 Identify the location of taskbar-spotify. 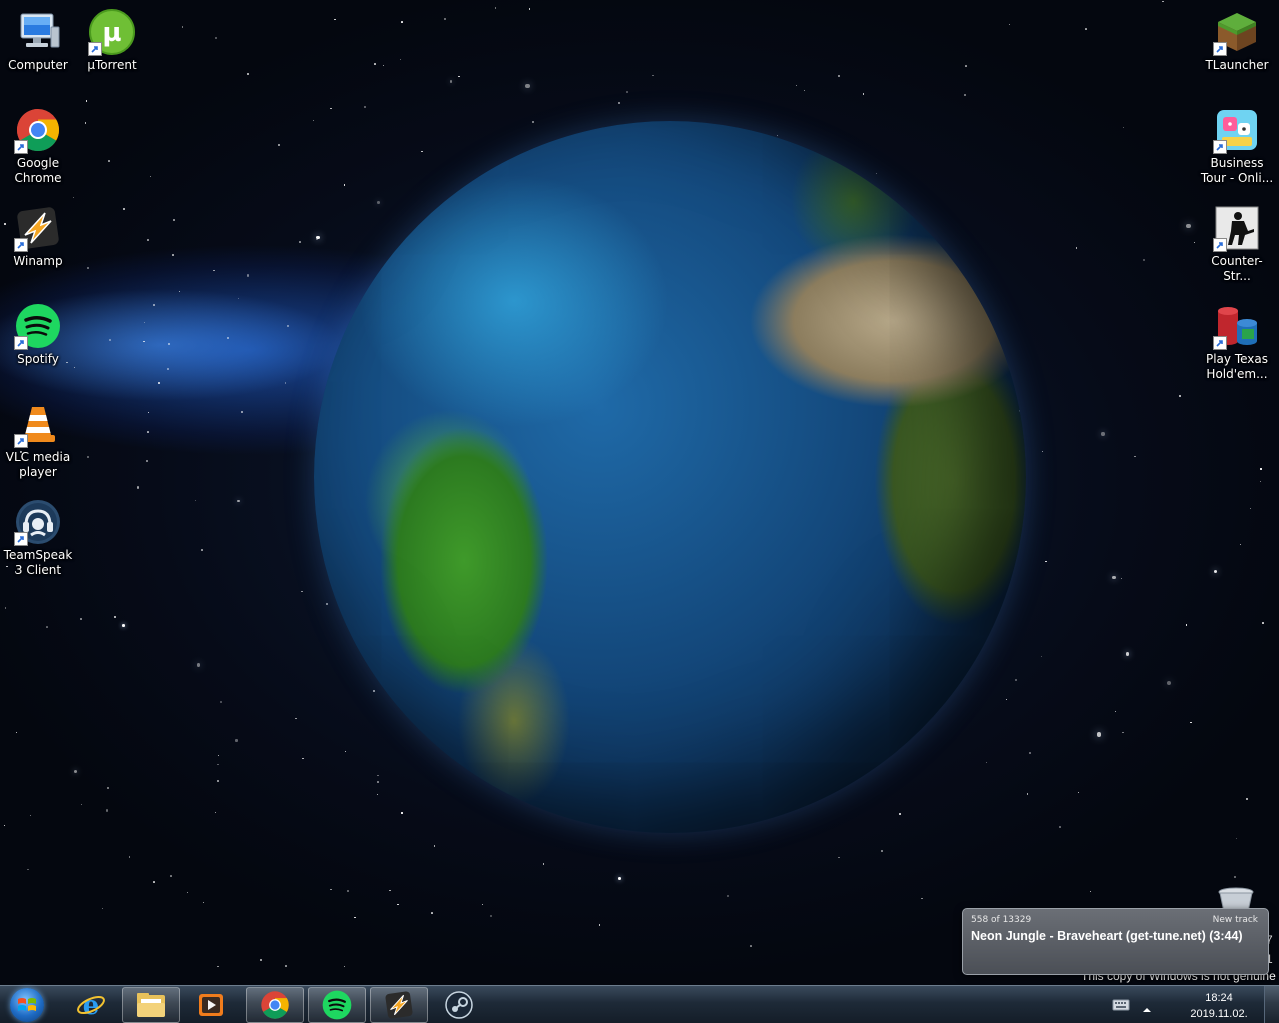
(337, 1005).